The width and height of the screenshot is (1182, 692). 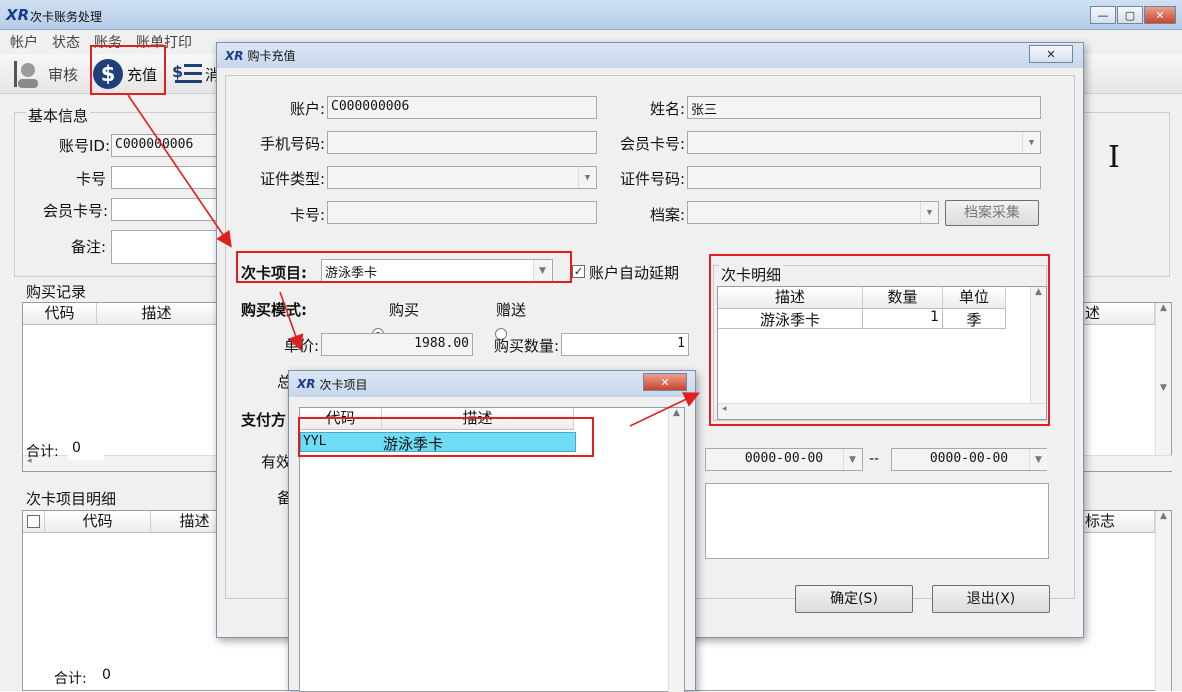 I want to click on table-row: YYL 游泳季卡, so click(x=438, y=442).